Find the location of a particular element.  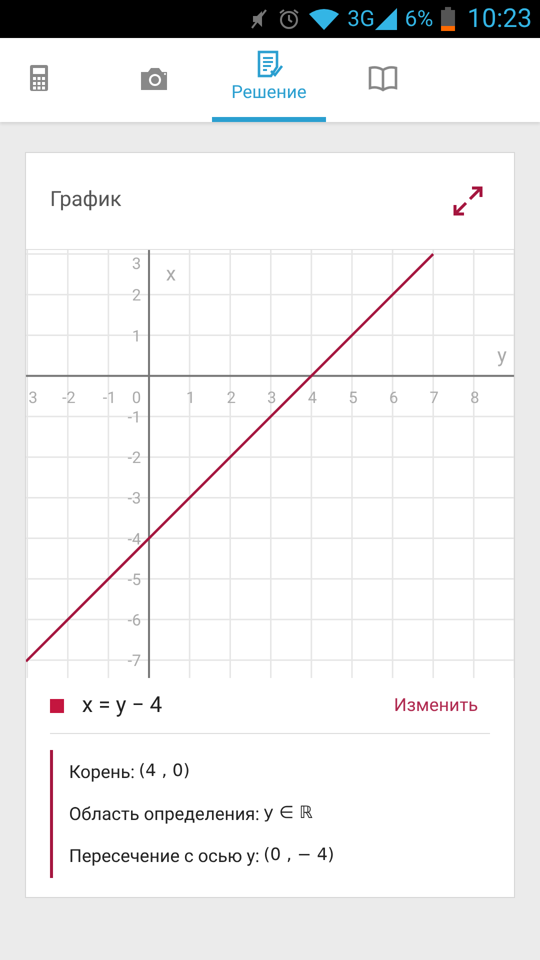

battery-icon is located at coordinates (448, 19).